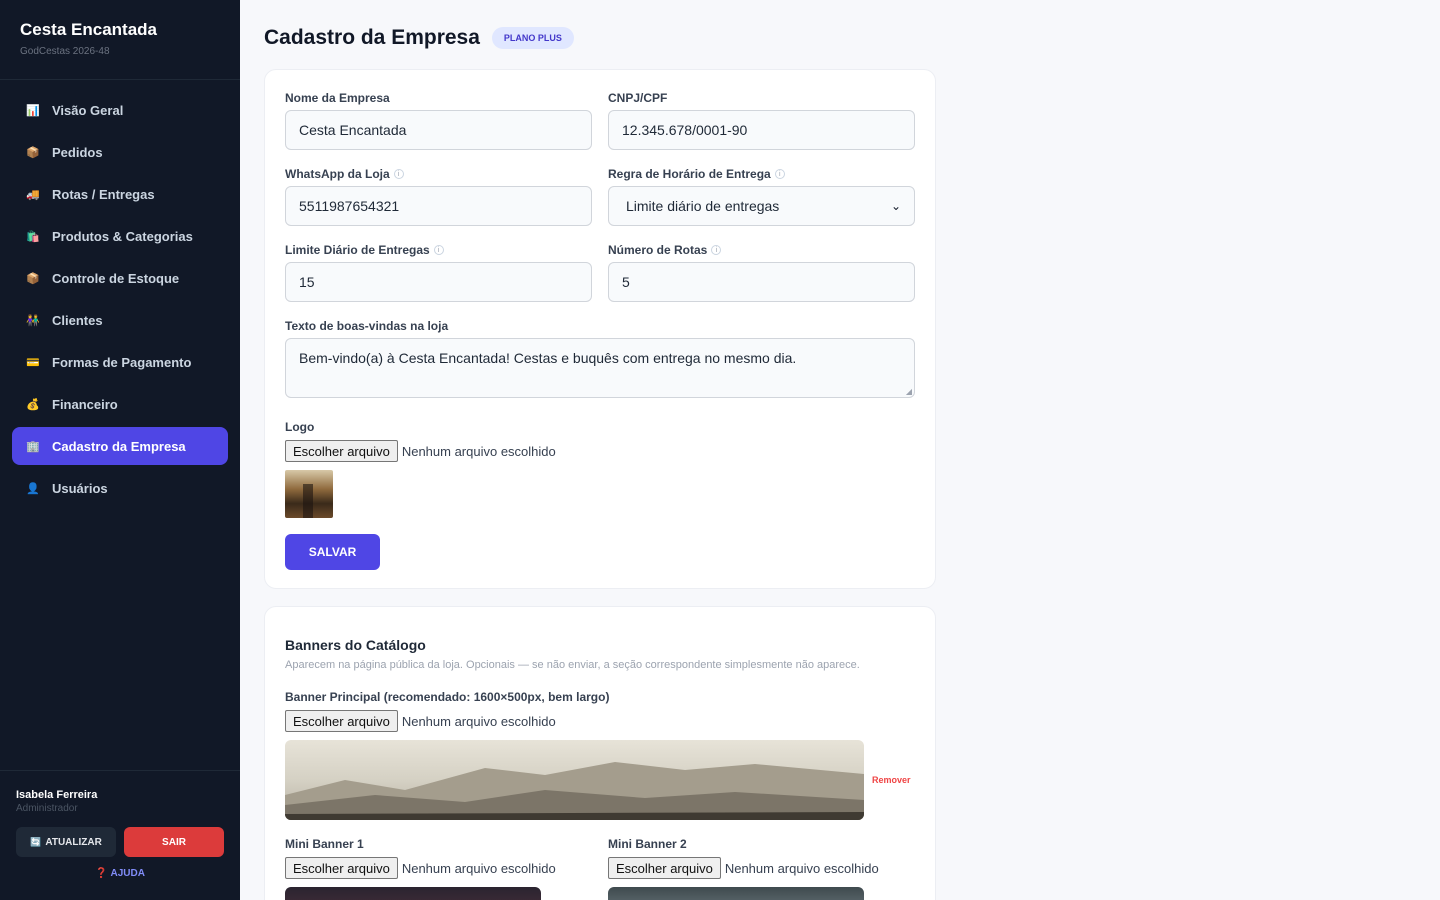  Describe the element at coordinates (33, 110) in the screenshot. I see `chart-icon: 📊` at that location.